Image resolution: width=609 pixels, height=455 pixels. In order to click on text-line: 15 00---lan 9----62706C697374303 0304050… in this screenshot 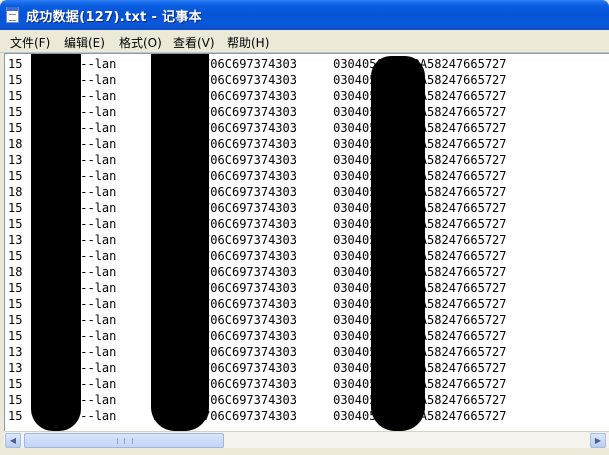, I will do `click(257, 80)`.